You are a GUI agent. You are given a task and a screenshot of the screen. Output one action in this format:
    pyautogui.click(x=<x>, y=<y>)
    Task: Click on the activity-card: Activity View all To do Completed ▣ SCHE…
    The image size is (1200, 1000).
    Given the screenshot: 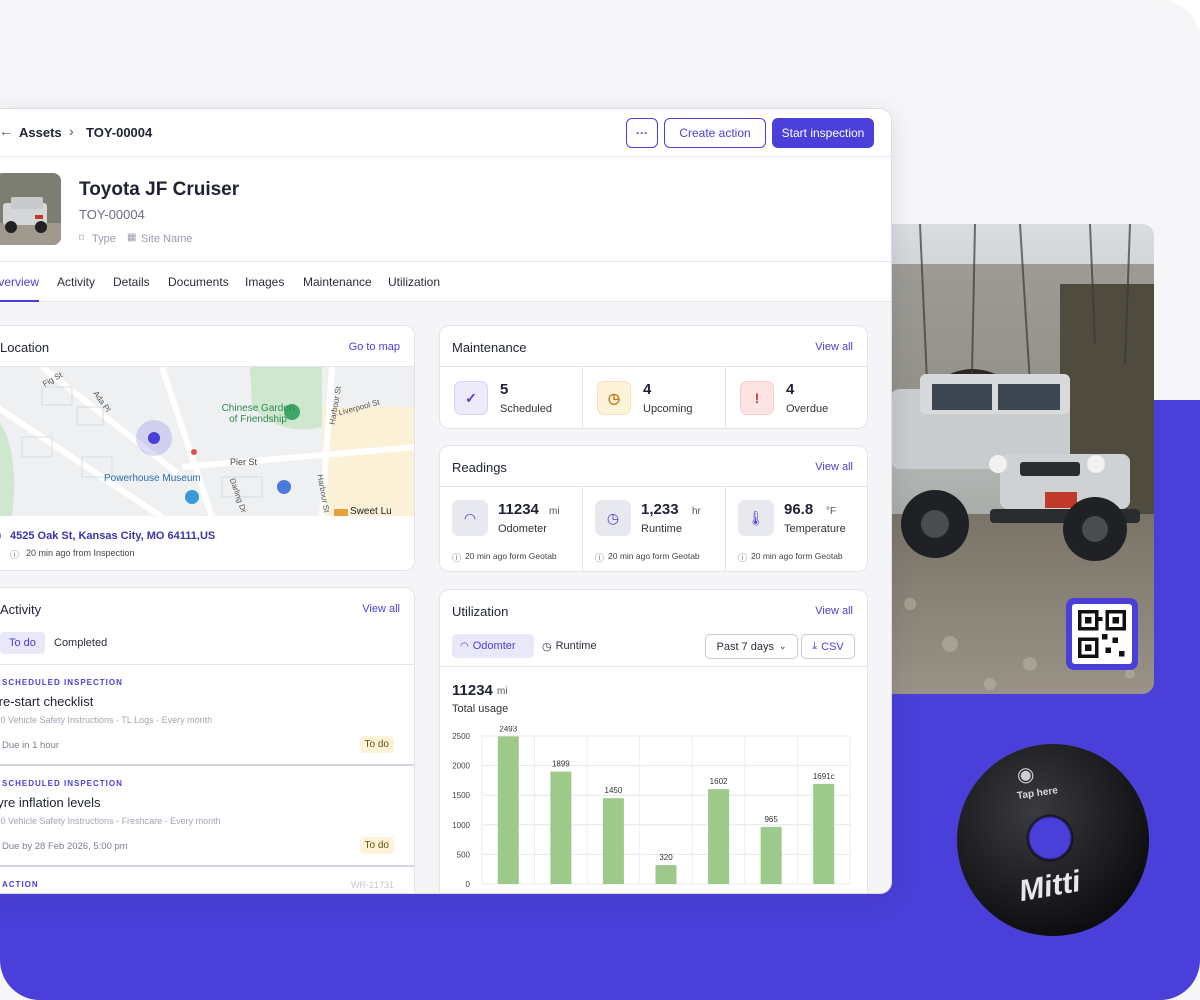 What is the action you would take?
    pyautogui.click(x=207, y=740)
    